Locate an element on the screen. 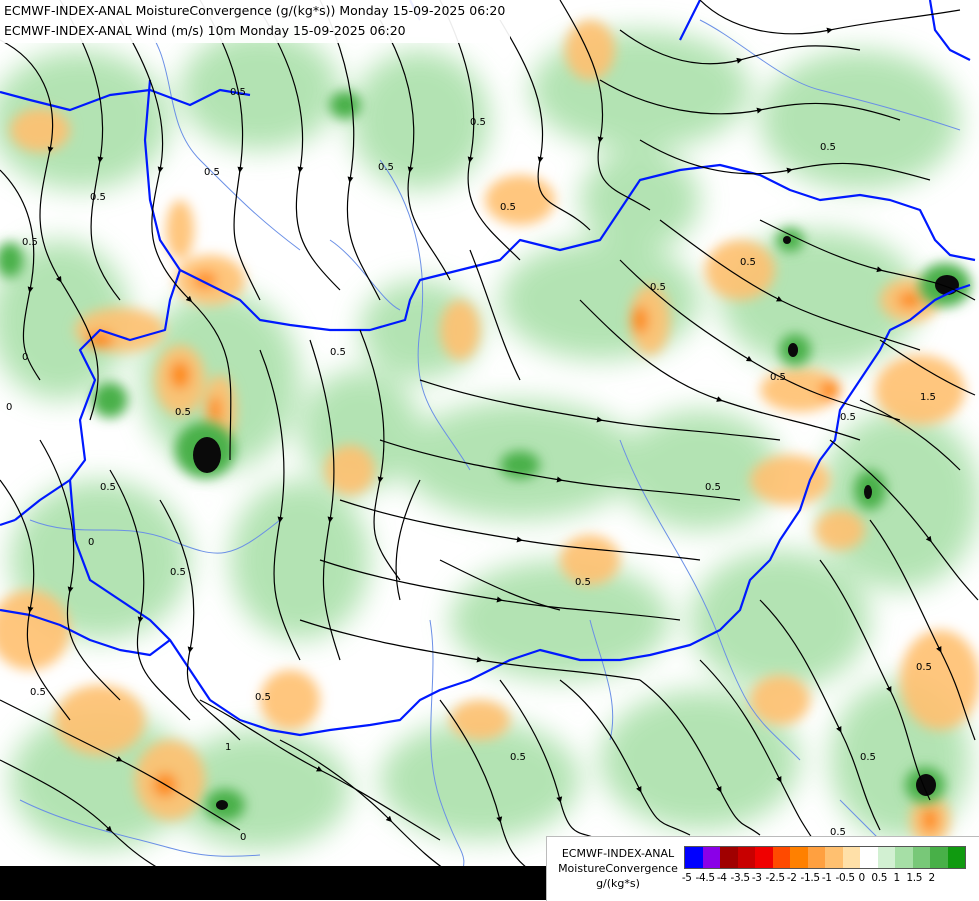  contour-label: 1 is located at coordinates (228, 747).